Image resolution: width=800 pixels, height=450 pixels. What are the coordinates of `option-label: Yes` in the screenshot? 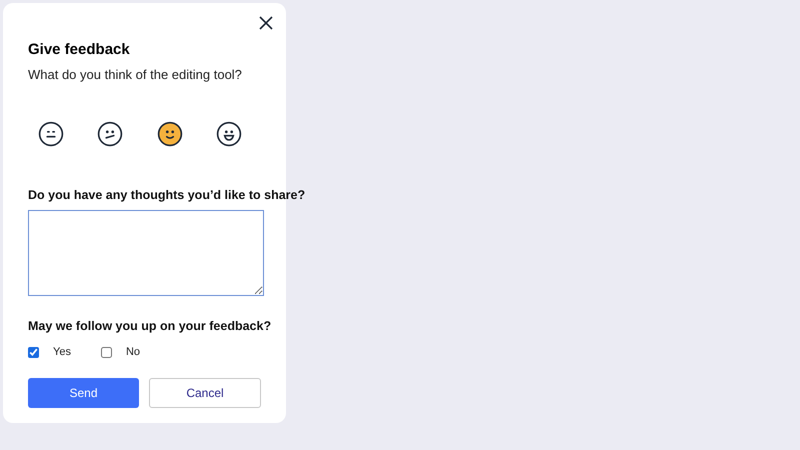 It's located at (62, 352).